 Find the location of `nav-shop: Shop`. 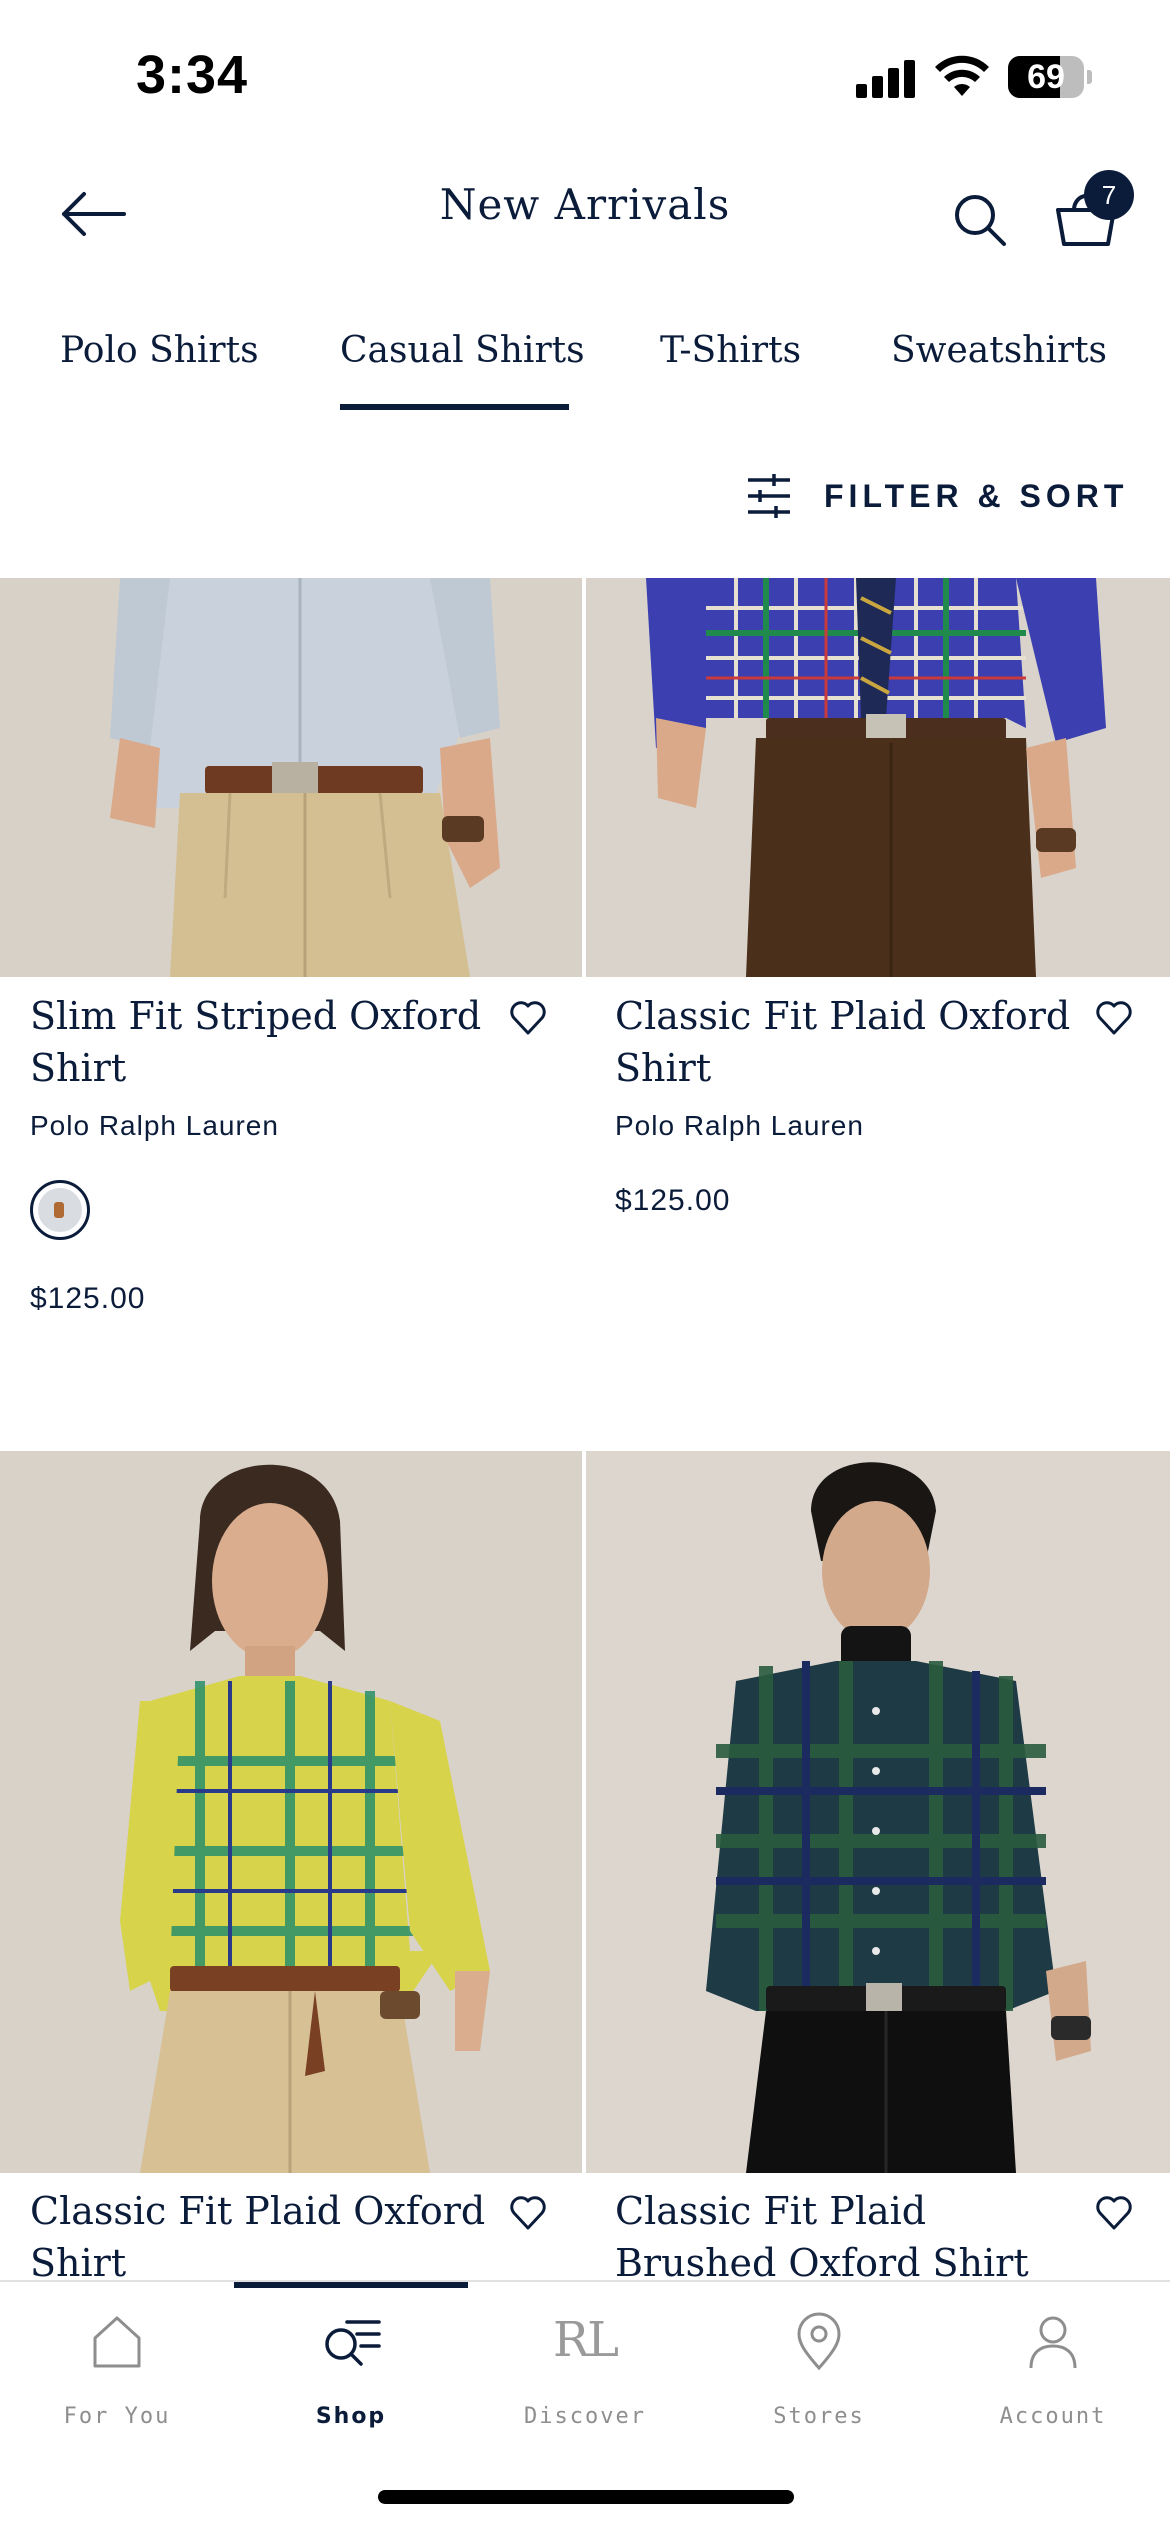

nav-shop: Shop is located at coordinates (351, 2372).